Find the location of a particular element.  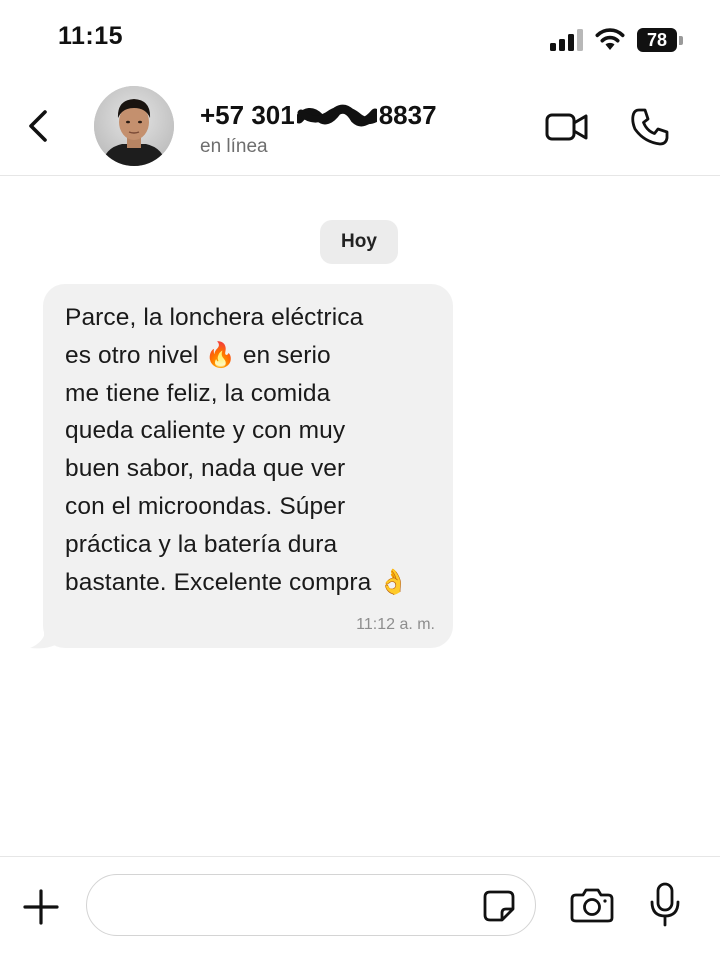

avatar-photo is located at coordinates (134, 126).